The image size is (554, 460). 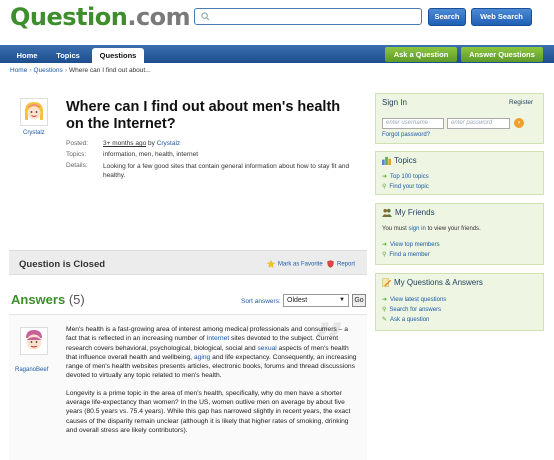 What do you see at coordinates (308, 16) in the screenshot?
I see `search-input` at bounding box center [308, 16].